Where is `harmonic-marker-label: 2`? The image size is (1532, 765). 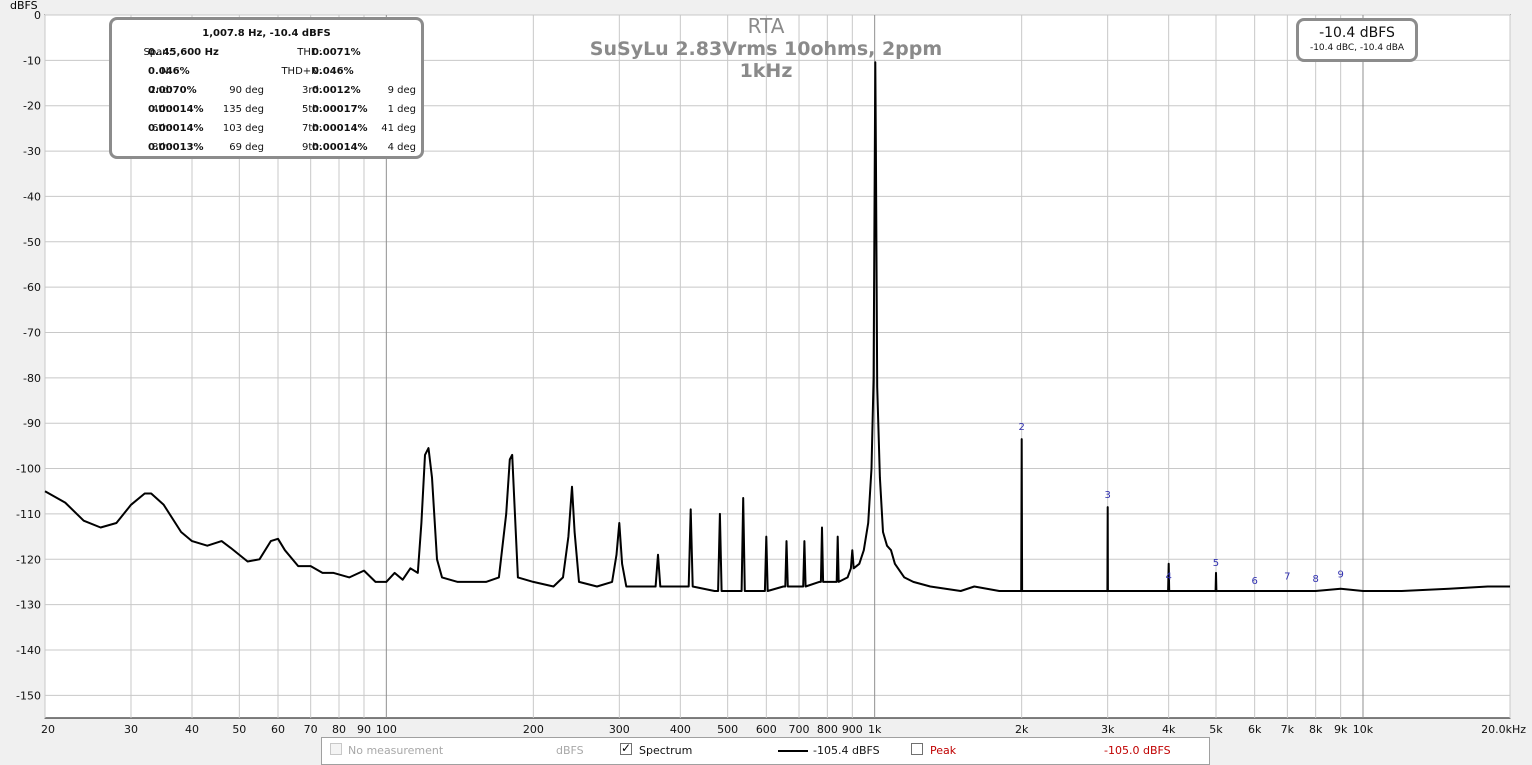
harmonic-marker-label: 2 is located at coordinates (1021, 427).